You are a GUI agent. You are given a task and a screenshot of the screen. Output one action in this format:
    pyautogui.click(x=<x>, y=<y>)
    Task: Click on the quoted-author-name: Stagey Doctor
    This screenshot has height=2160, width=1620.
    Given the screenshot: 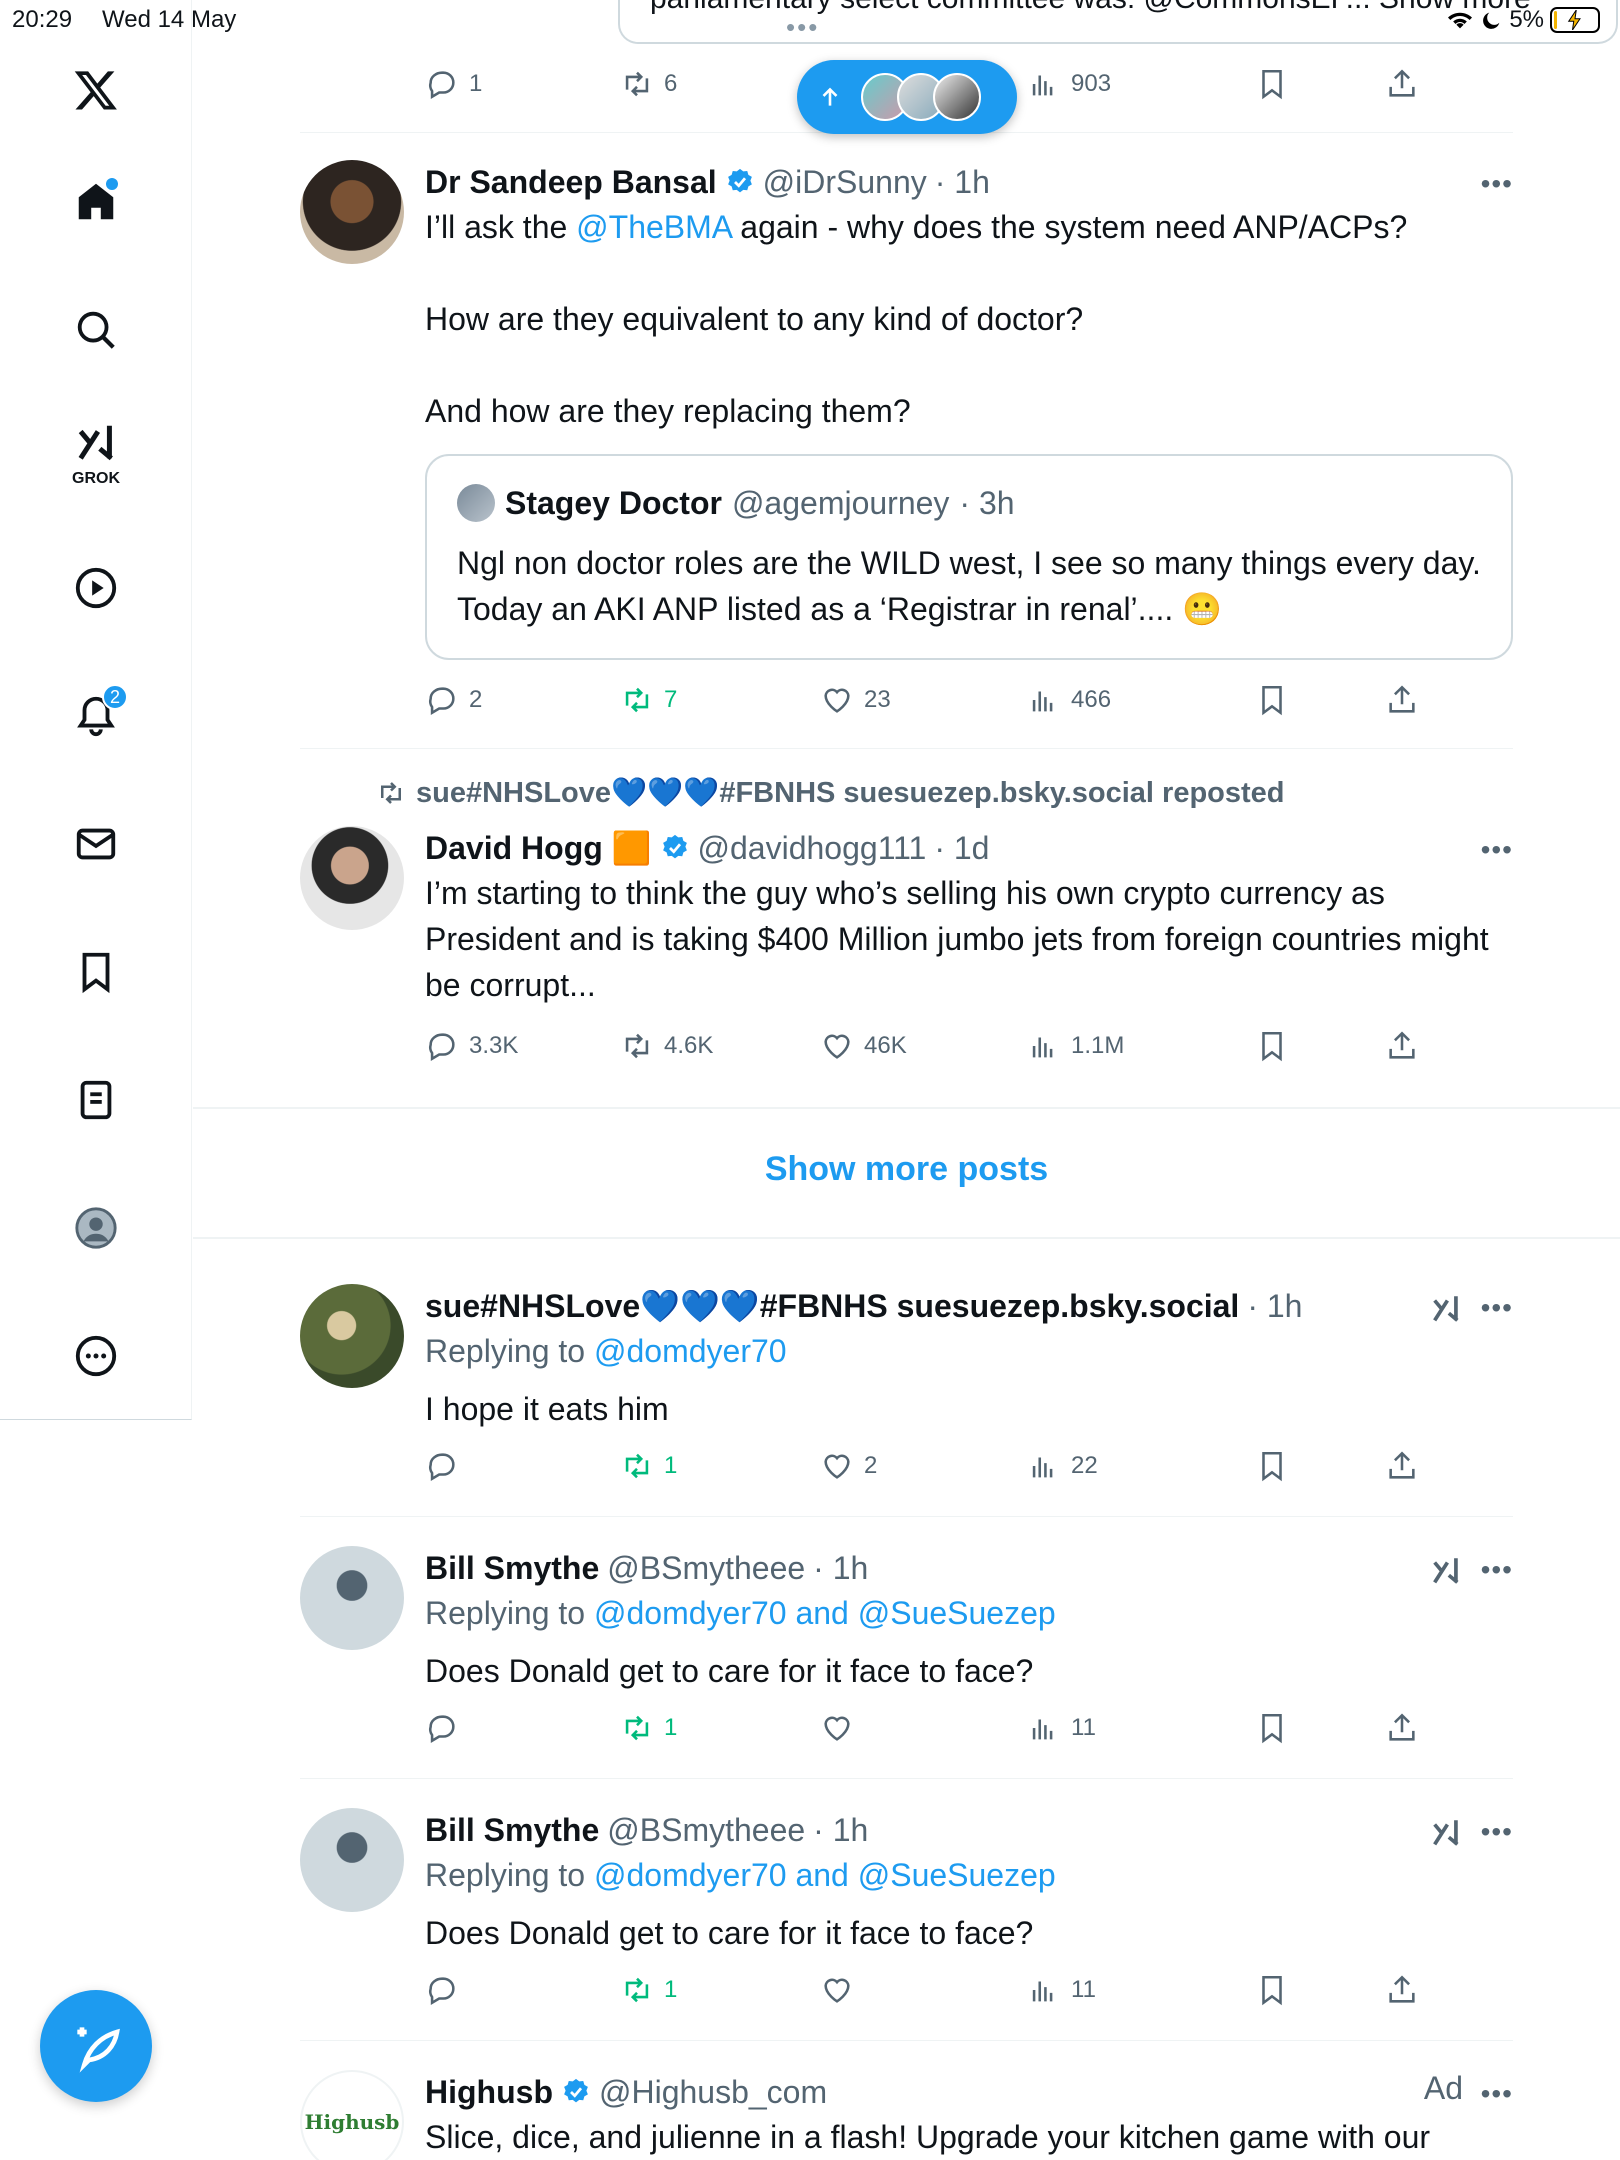 What is the action you would take?
    pyautogui.click(x=613, y=502)
    